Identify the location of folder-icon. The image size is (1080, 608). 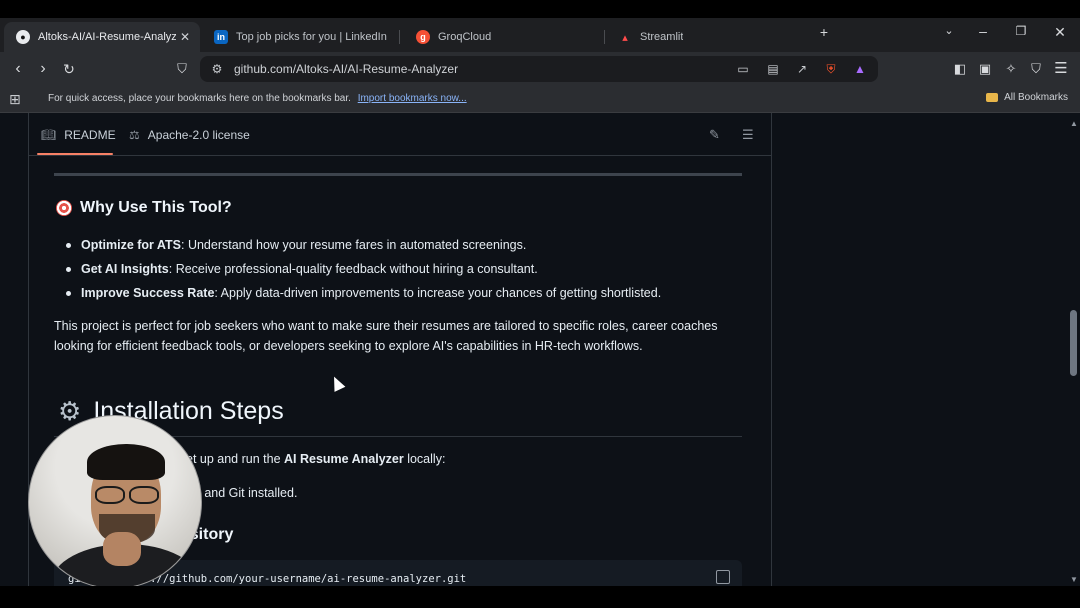
(992, 97).